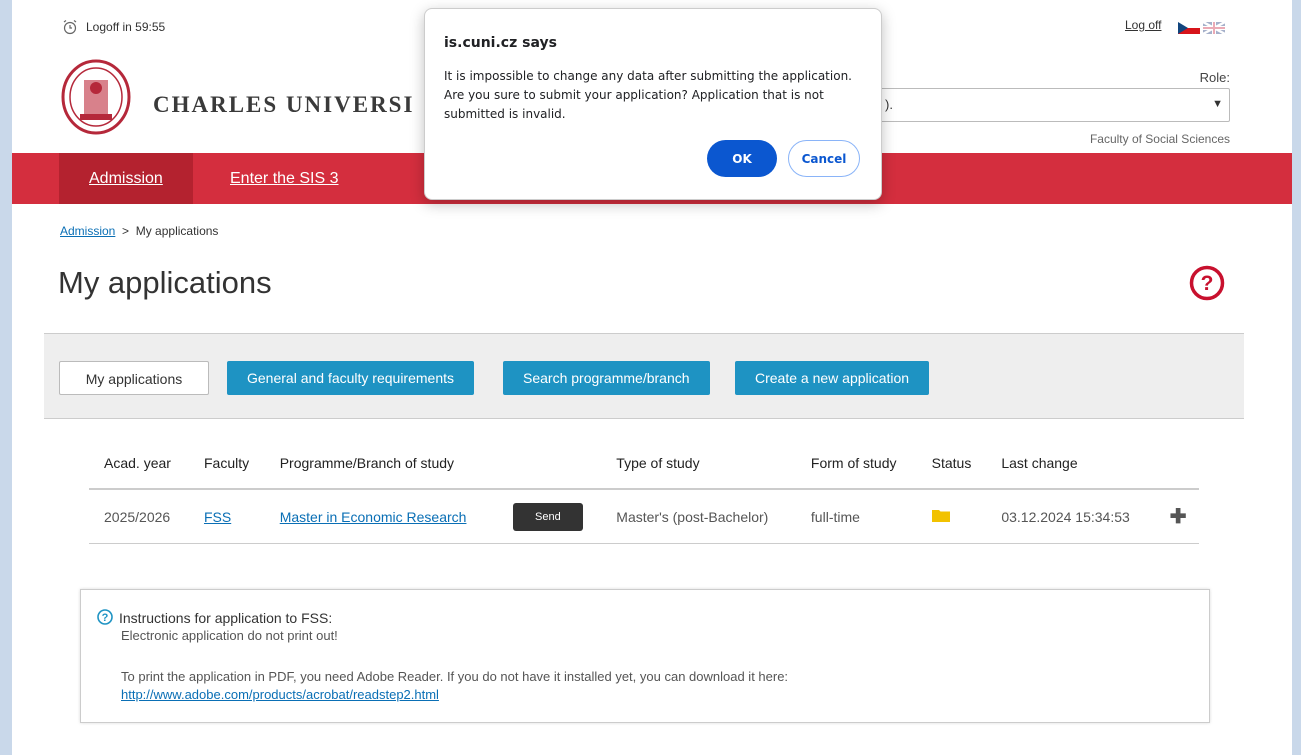  I want to click on cell-action: Send, so click(549, 516).